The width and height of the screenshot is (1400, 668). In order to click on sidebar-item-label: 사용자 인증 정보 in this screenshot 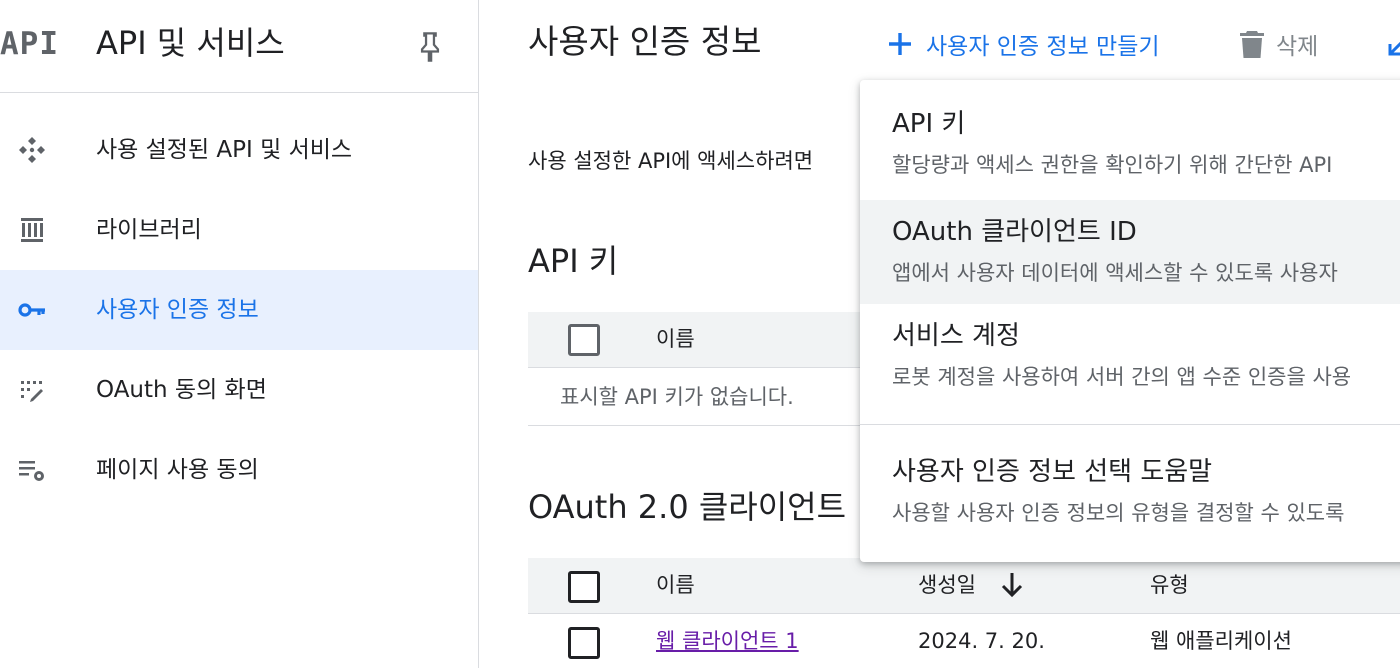, I will do `click(177, 310)`.